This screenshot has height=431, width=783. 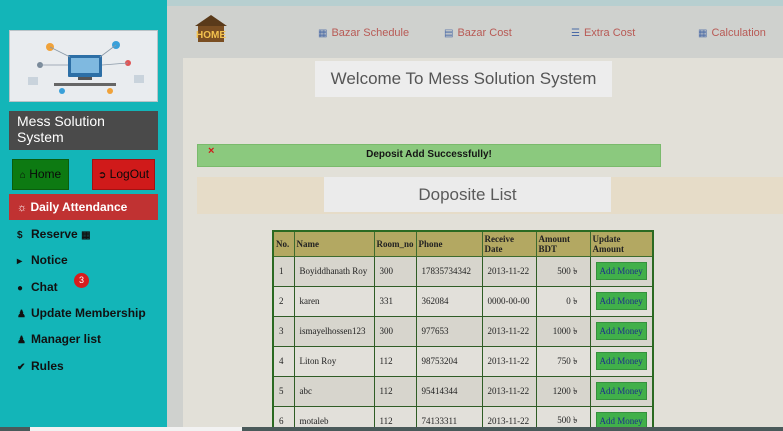 What do you see at coordinates (45, 174) in the screenshot?
I see `home-button-label: Home` at bounding box center [45, 174].